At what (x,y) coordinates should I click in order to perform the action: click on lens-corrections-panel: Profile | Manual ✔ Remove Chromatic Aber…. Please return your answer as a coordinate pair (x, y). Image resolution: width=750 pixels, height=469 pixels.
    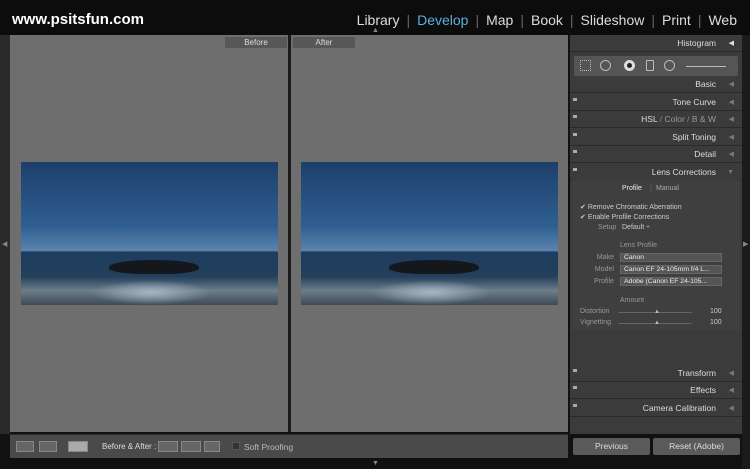
    Looking at the image, I should click on (656, 255).